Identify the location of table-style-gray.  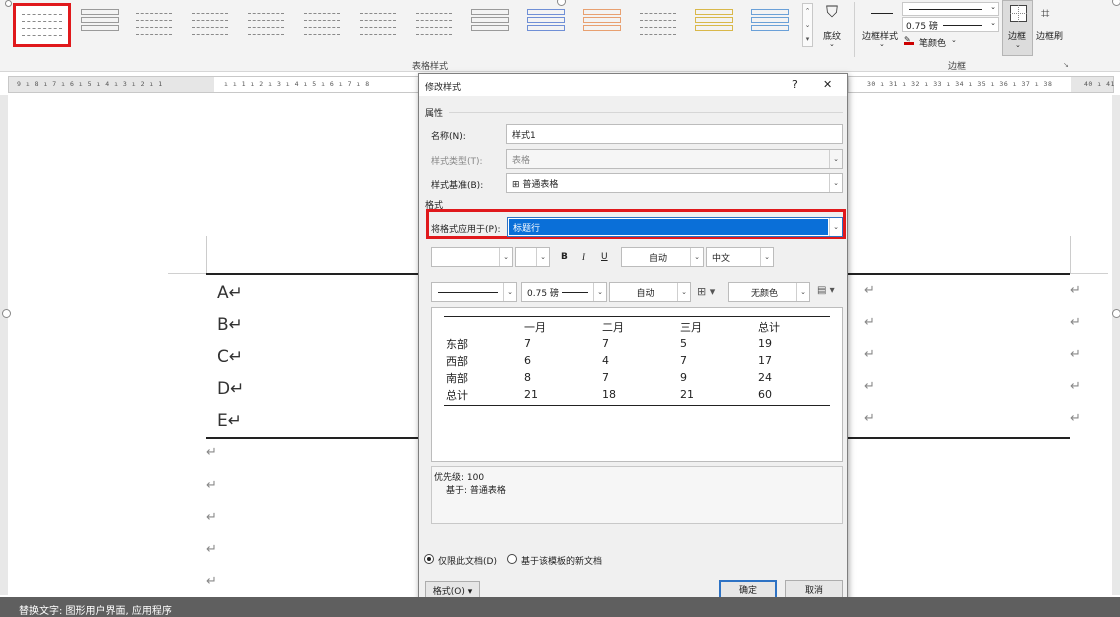
(658, 23).